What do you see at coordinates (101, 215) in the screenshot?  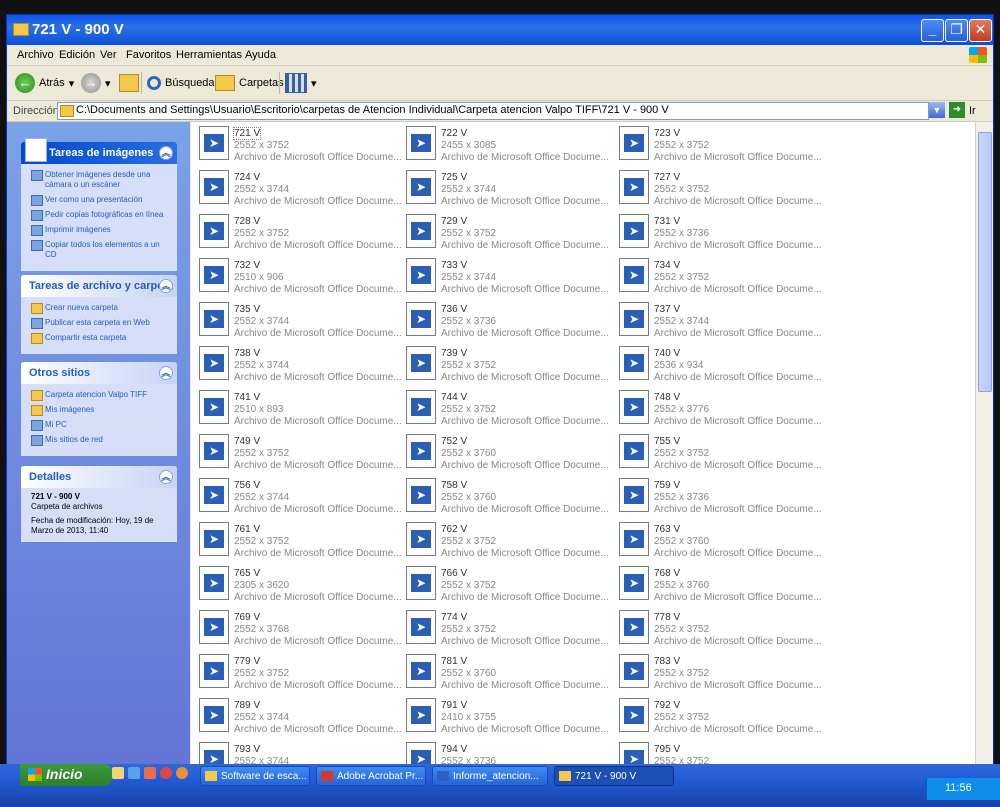 I see `task-order-prints: Pedir copias fotográficas en línea` at bounding box center [101, 215].